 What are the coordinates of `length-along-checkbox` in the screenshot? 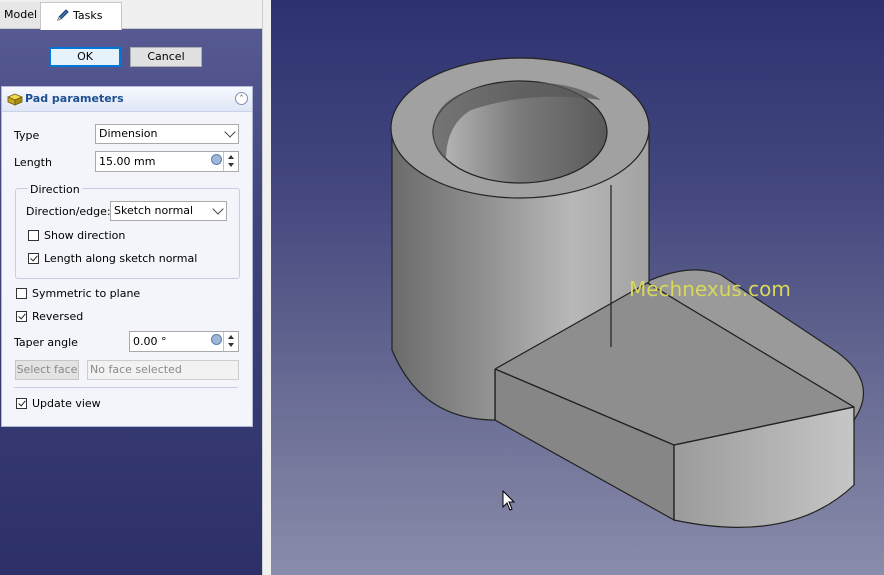 It's located at (33, 258).